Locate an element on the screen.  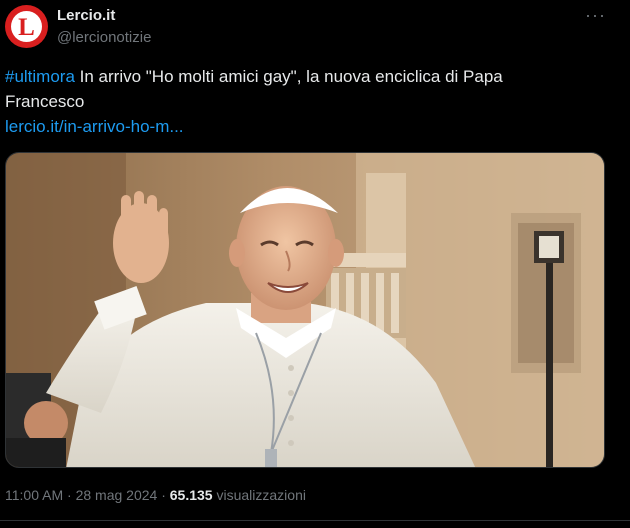
author-handle: @lercionotizie is located at coordinates (104, 37).